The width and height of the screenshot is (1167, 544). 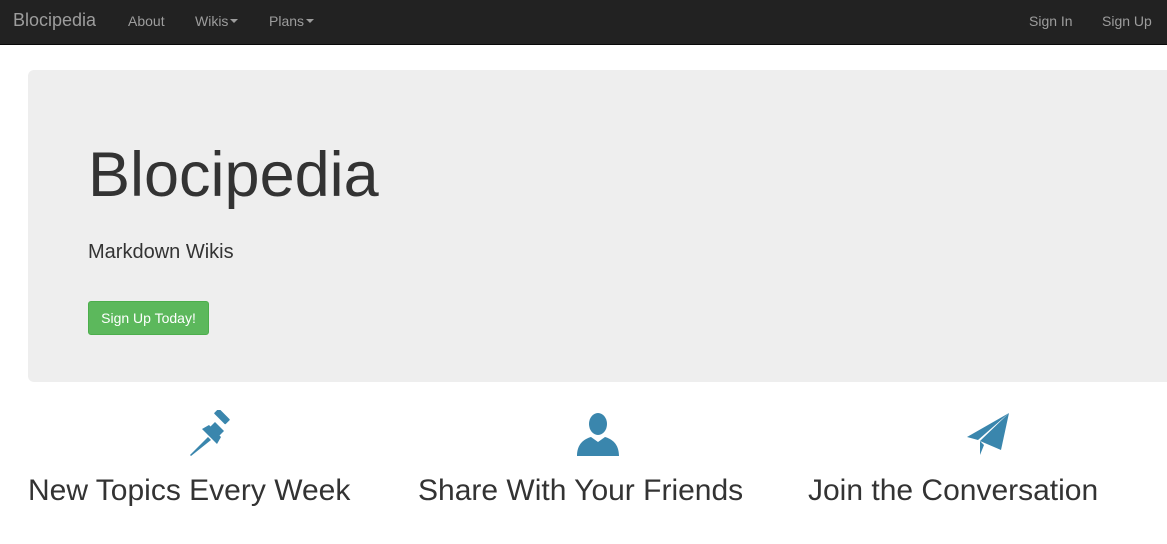 What do you see at coordinates (146, 21) in the screenshot?
I see `nav-about-link: About` at bounding box center [146, 21].